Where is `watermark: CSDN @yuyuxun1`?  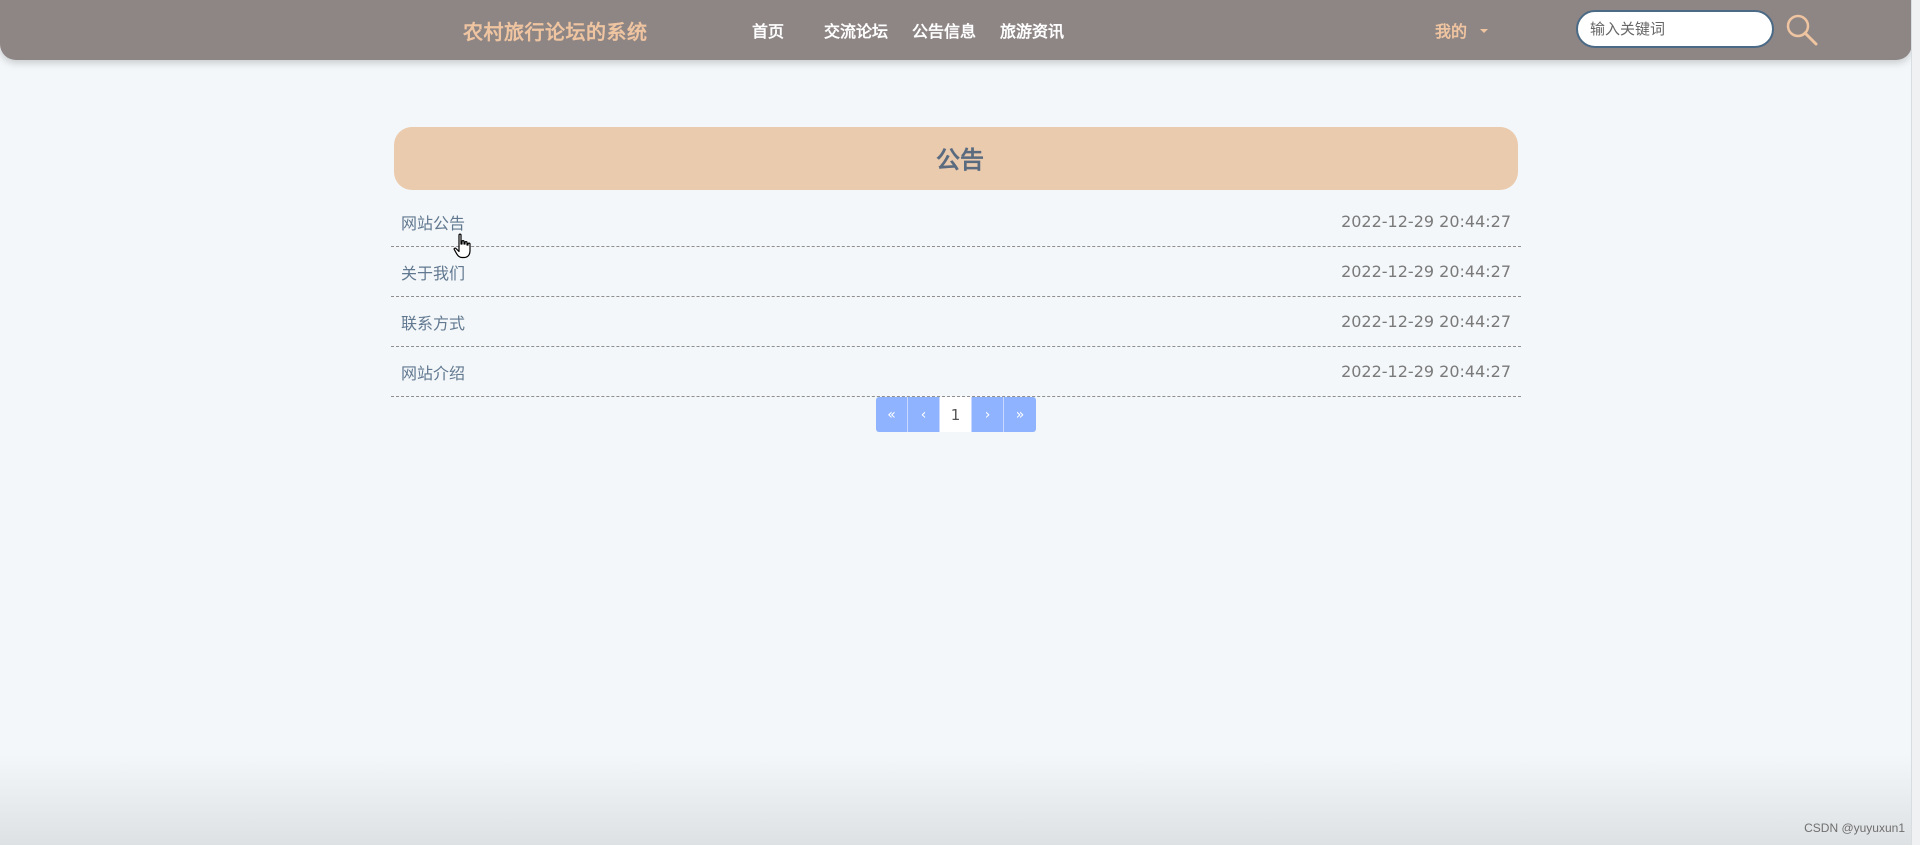 watermark: CSDN @yuyuxun1 is located at coordinates (1854, 828).